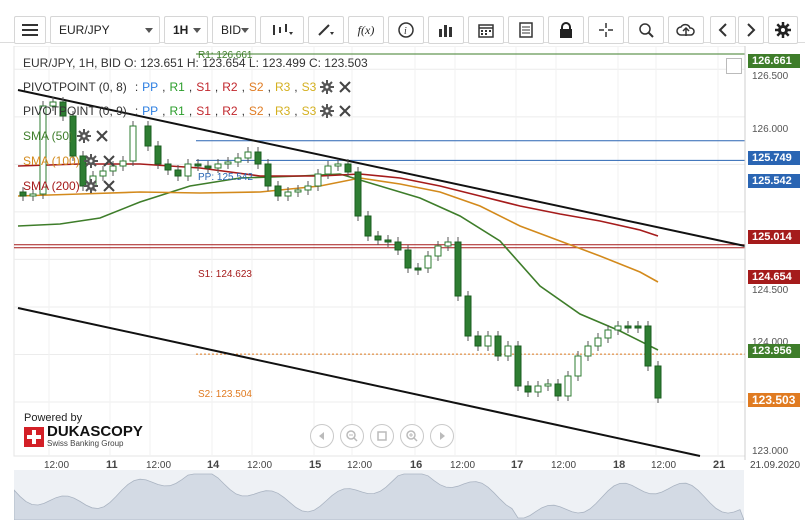 The image size is (805, 521). Describe the element at coordinates (606, 30) in the screenshot. I see `crosshair-icon` at that location.